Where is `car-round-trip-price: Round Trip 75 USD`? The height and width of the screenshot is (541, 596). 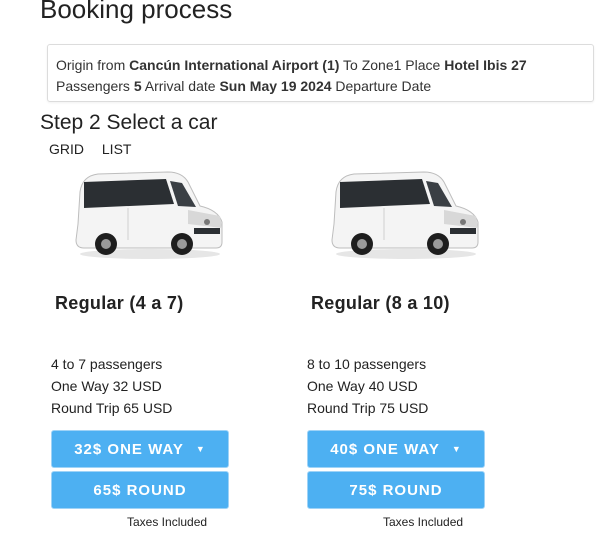
car-round-trip-price: Round Trip 75 USD is located at coordinates (368, 408).